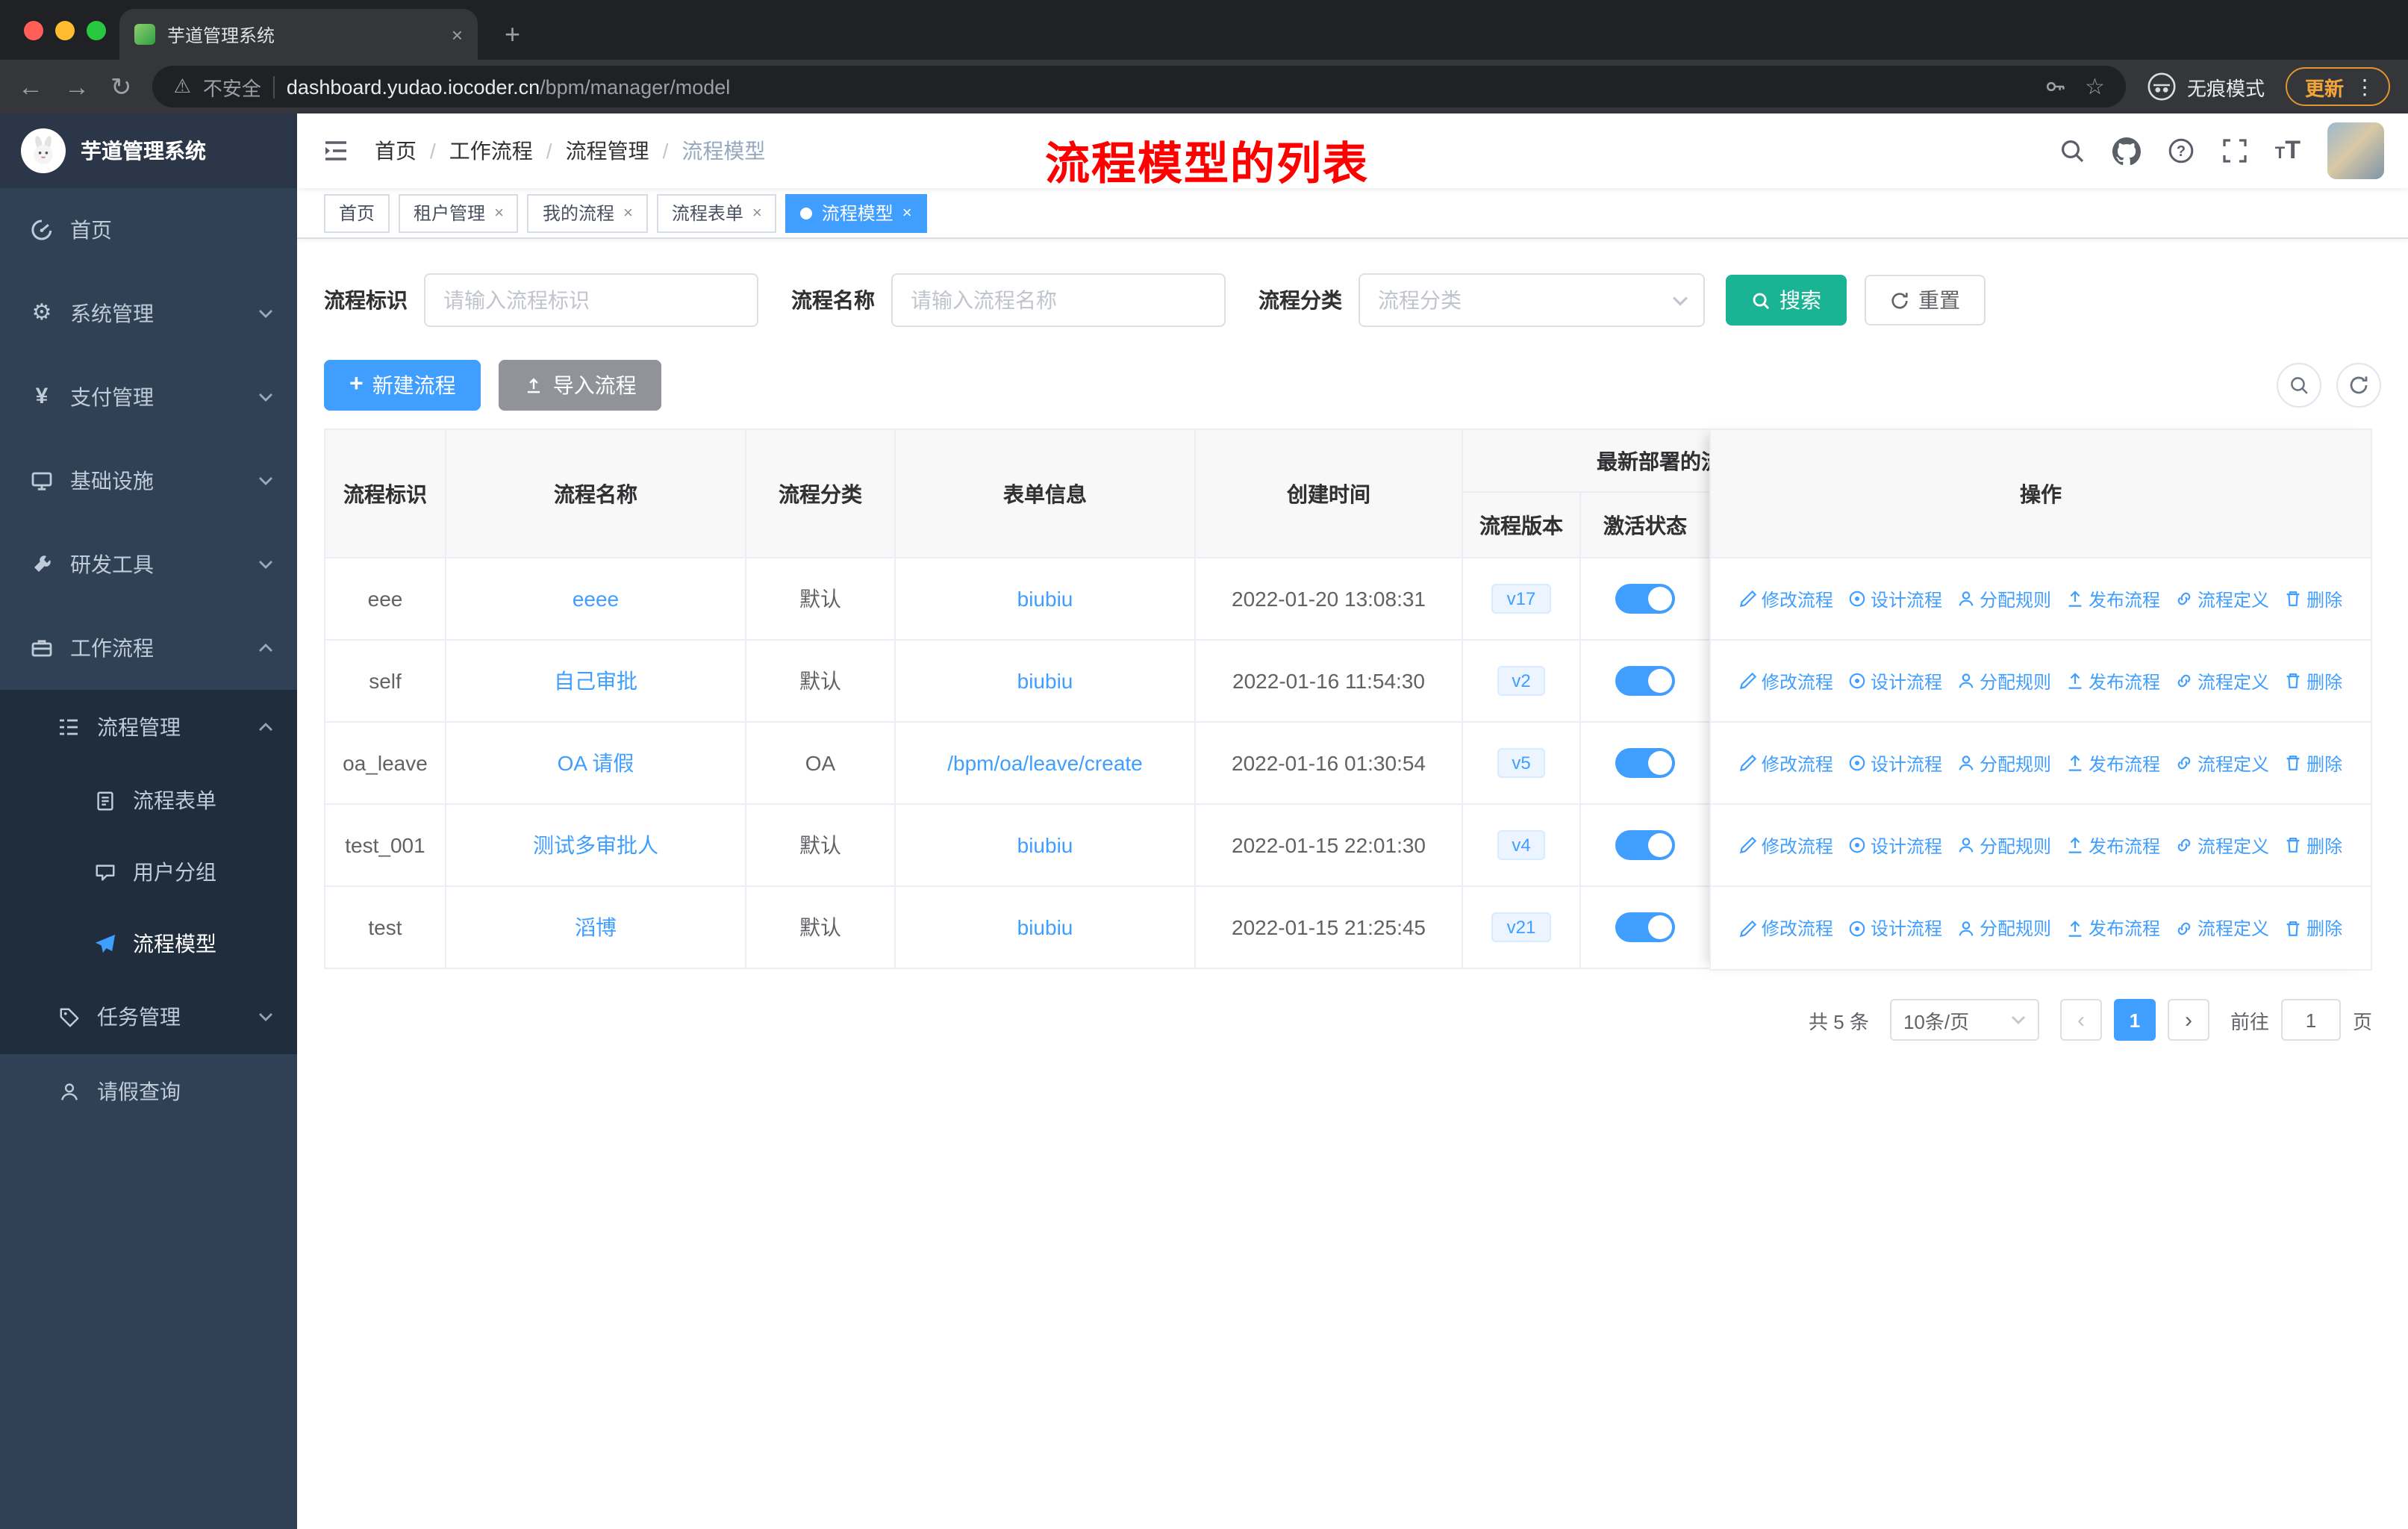 This screenshot has width=2408, height=1529. Describe the element at coordinates (1045, 763) in the screenshot. I see `form-info-link: /bpm/oa/leave/create` at that location.